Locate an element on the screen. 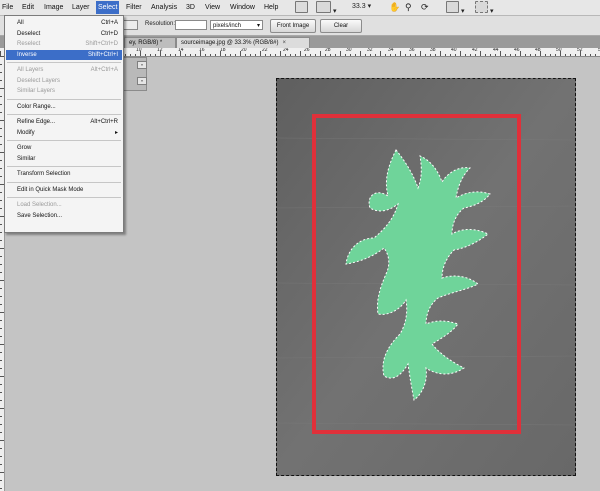 The image size is (600, 491). tab-label: ey, RGB/8) * is located at coordinates (146, 43).